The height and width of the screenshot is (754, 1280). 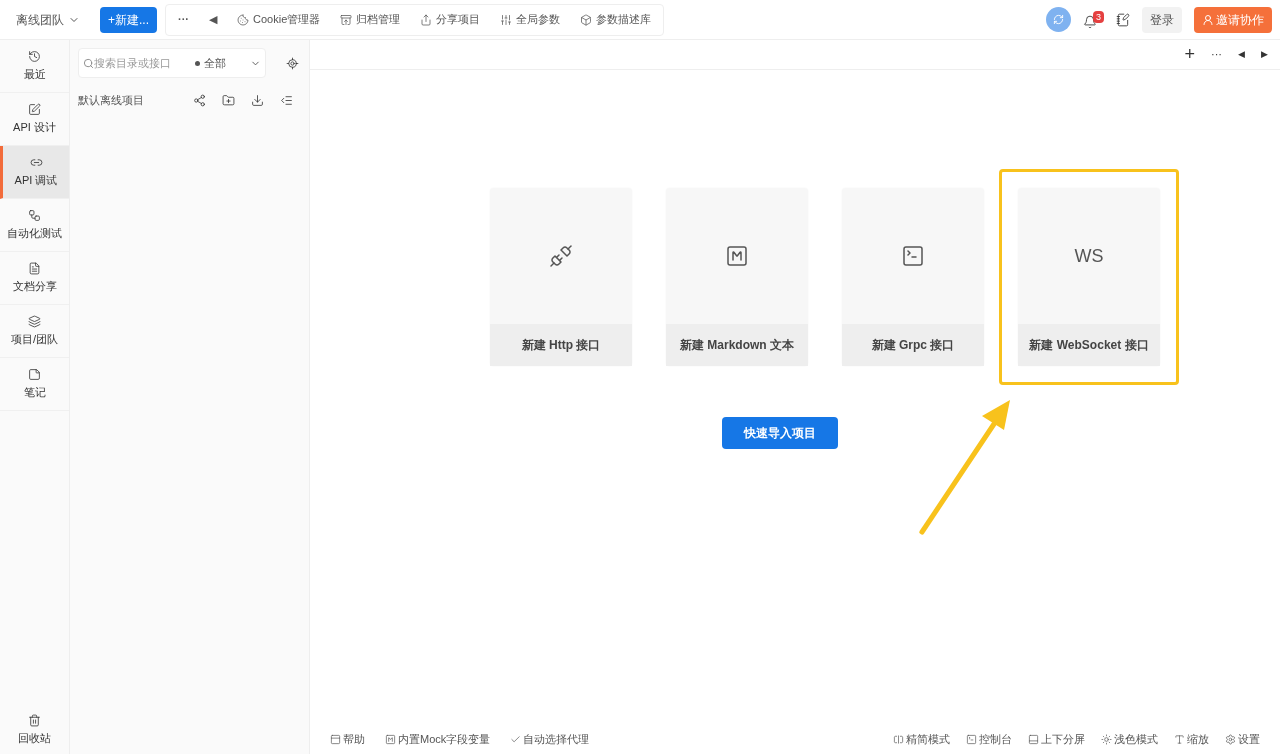 I want to click on toolbar-button: 分享项目, so click(x=450, y=19).